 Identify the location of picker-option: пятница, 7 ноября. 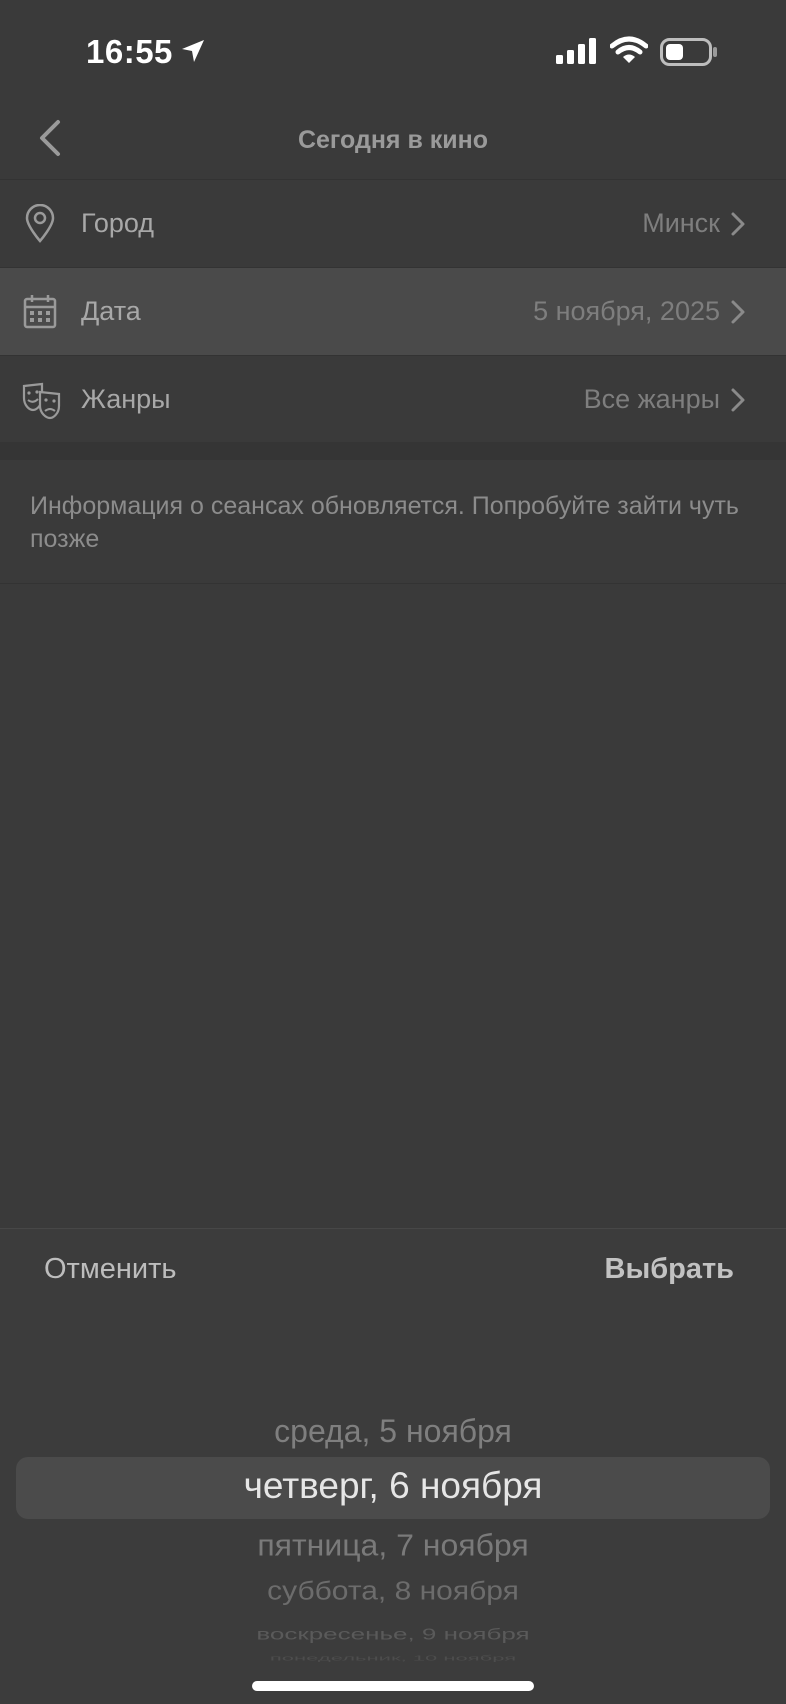
(393, 1545).